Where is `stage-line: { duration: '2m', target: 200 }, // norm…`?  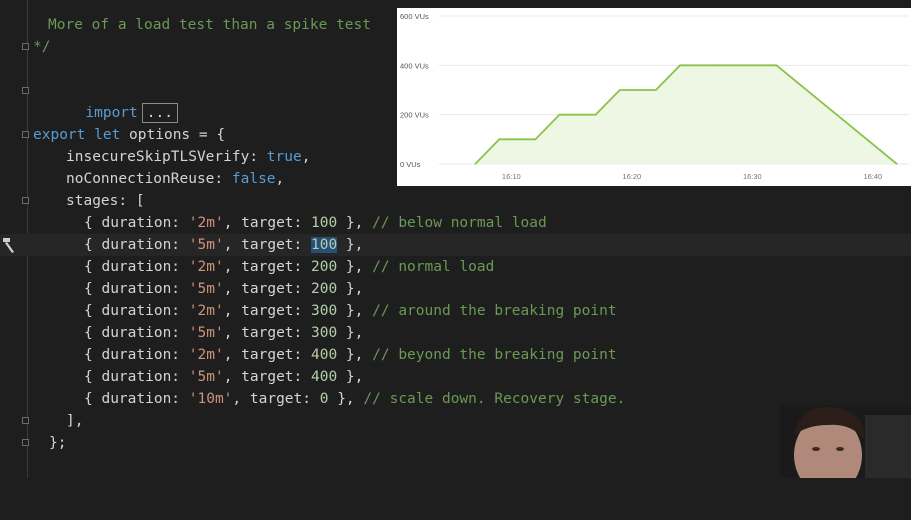
stage-line: { duration: '2m', target: 200 }, // norm… is located at coordinates (455, 267).